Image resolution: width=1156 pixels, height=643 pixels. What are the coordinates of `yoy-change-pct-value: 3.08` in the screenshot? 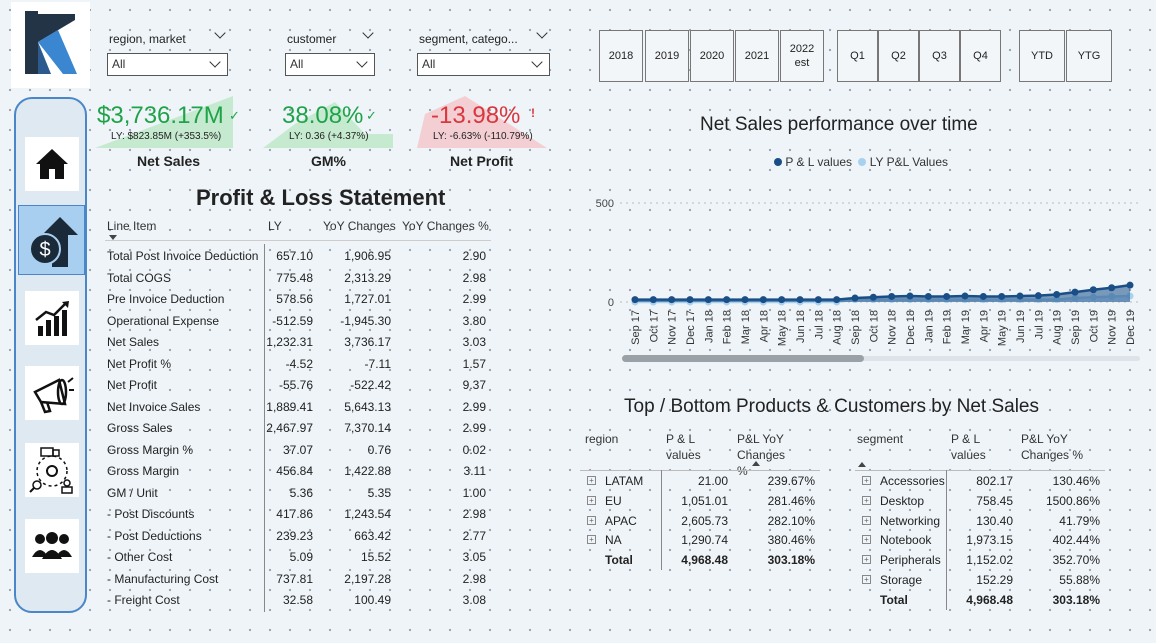 It's located at (474, 600).